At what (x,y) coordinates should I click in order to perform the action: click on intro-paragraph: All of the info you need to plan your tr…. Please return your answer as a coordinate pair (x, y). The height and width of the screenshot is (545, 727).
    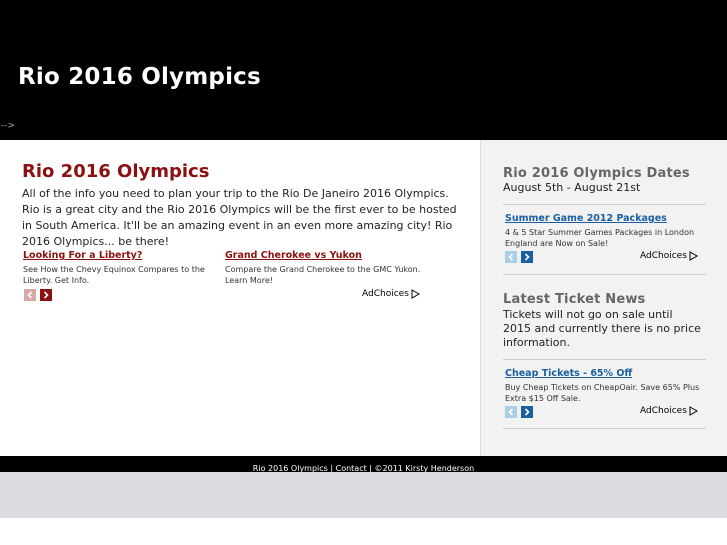
    Looking at the image, I should click on (239, 217).